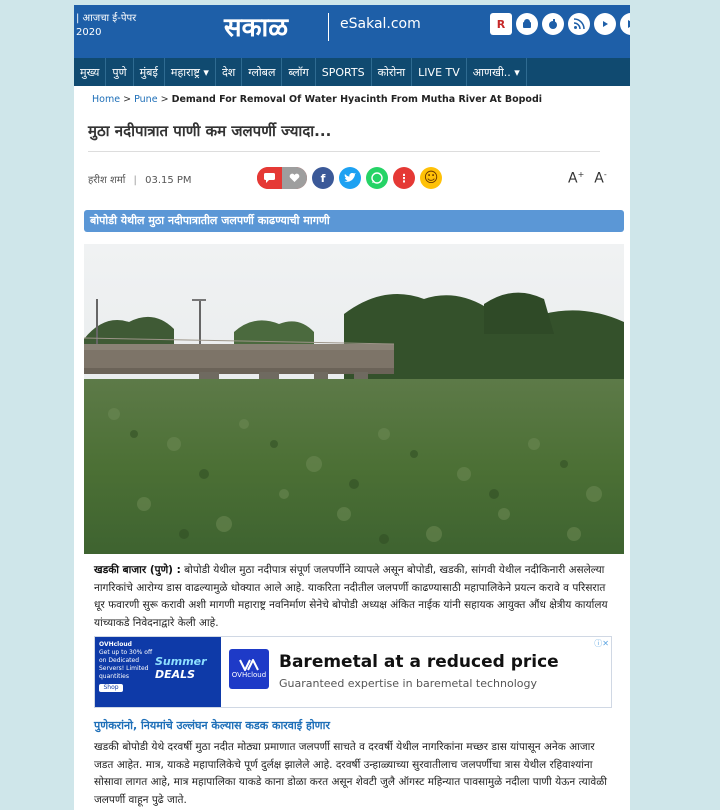  Describe the element at coordinates (106, 180) in the screenshot. I see `author-name: हरीश शर्मा` at that location.